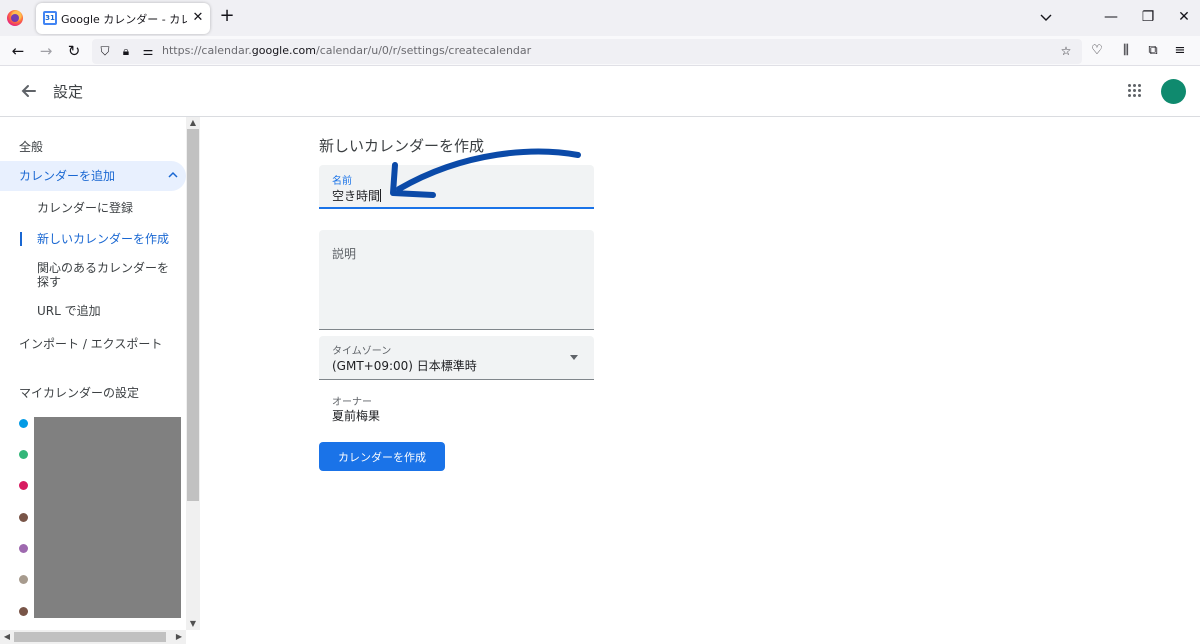  I want to click on scroll-left-icon: ◀, so click(7, 637).